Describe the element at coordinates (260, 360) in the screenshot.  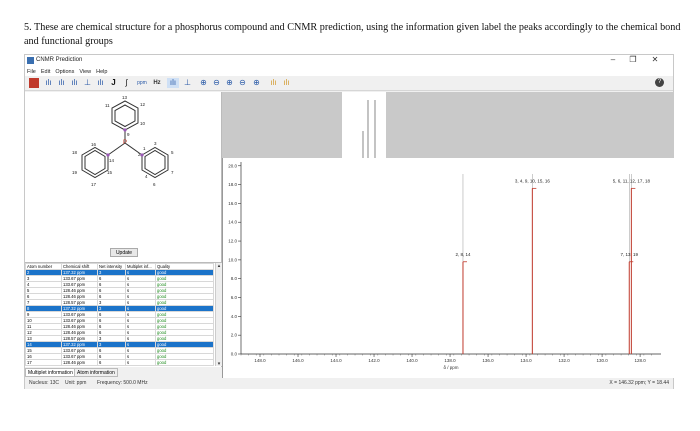
I see `x-tick-label: 148.0` at that location.